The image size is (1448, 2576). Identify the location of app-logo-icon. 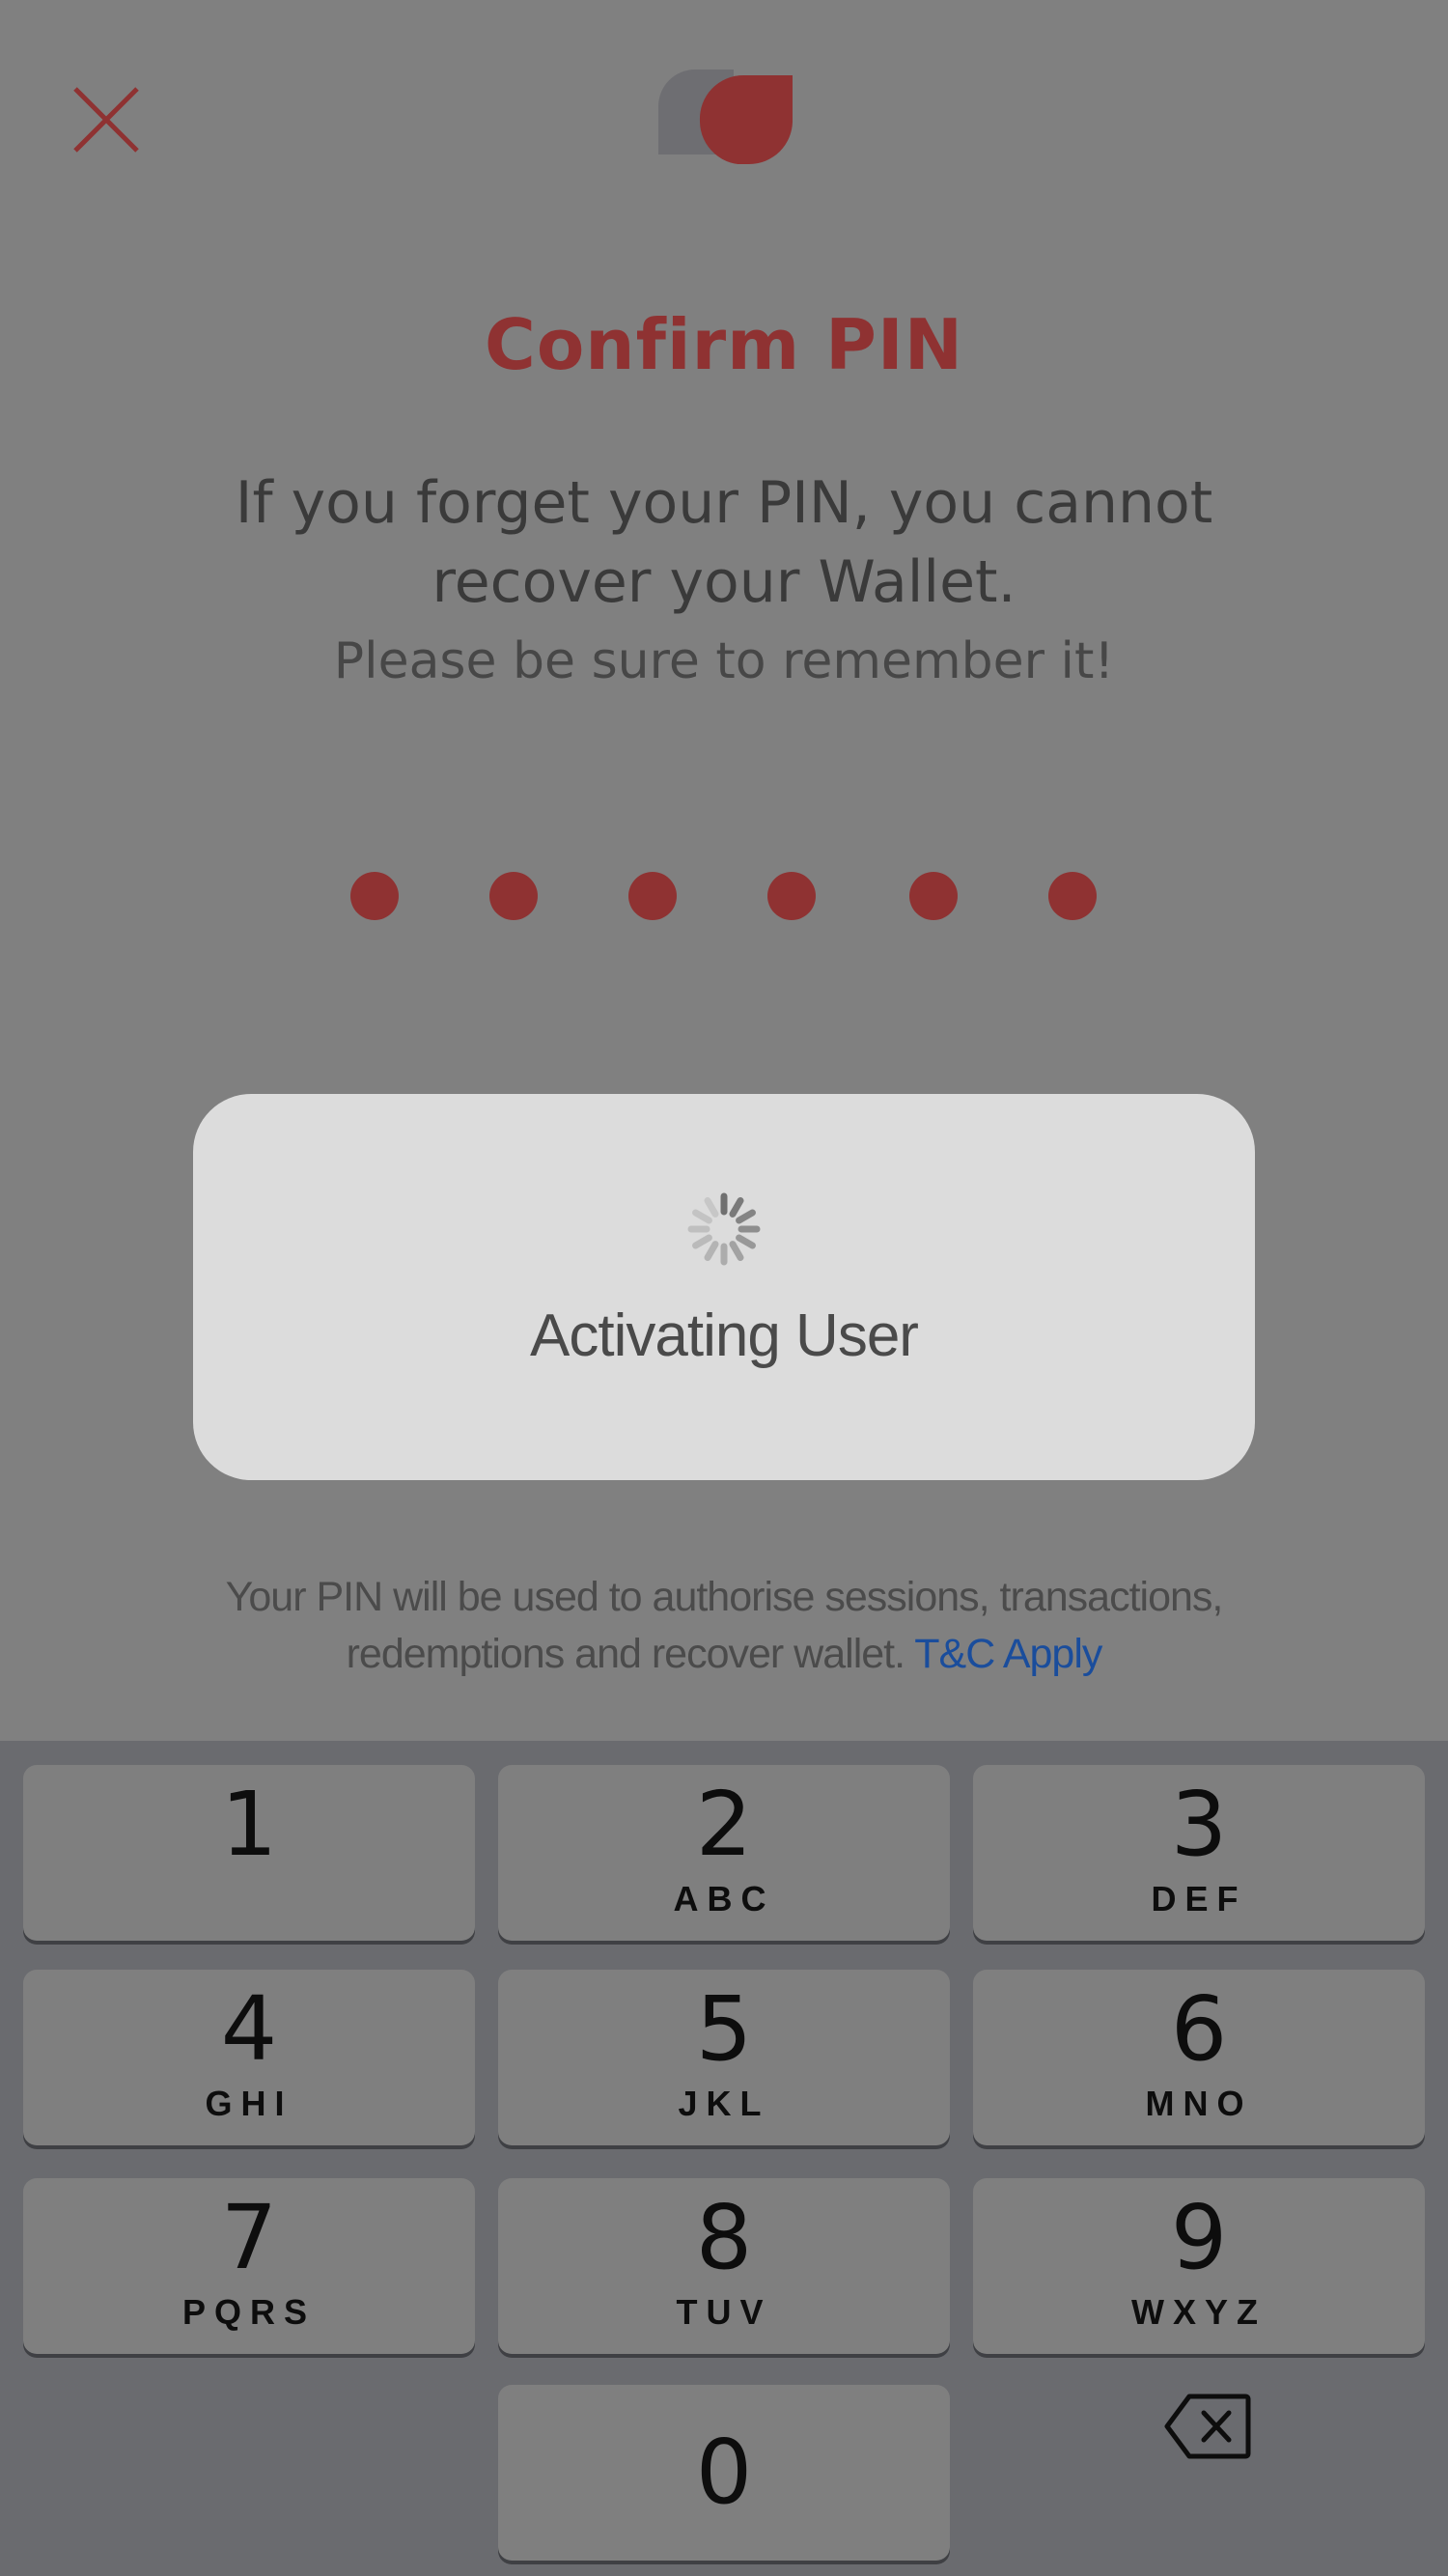
(725, 118).